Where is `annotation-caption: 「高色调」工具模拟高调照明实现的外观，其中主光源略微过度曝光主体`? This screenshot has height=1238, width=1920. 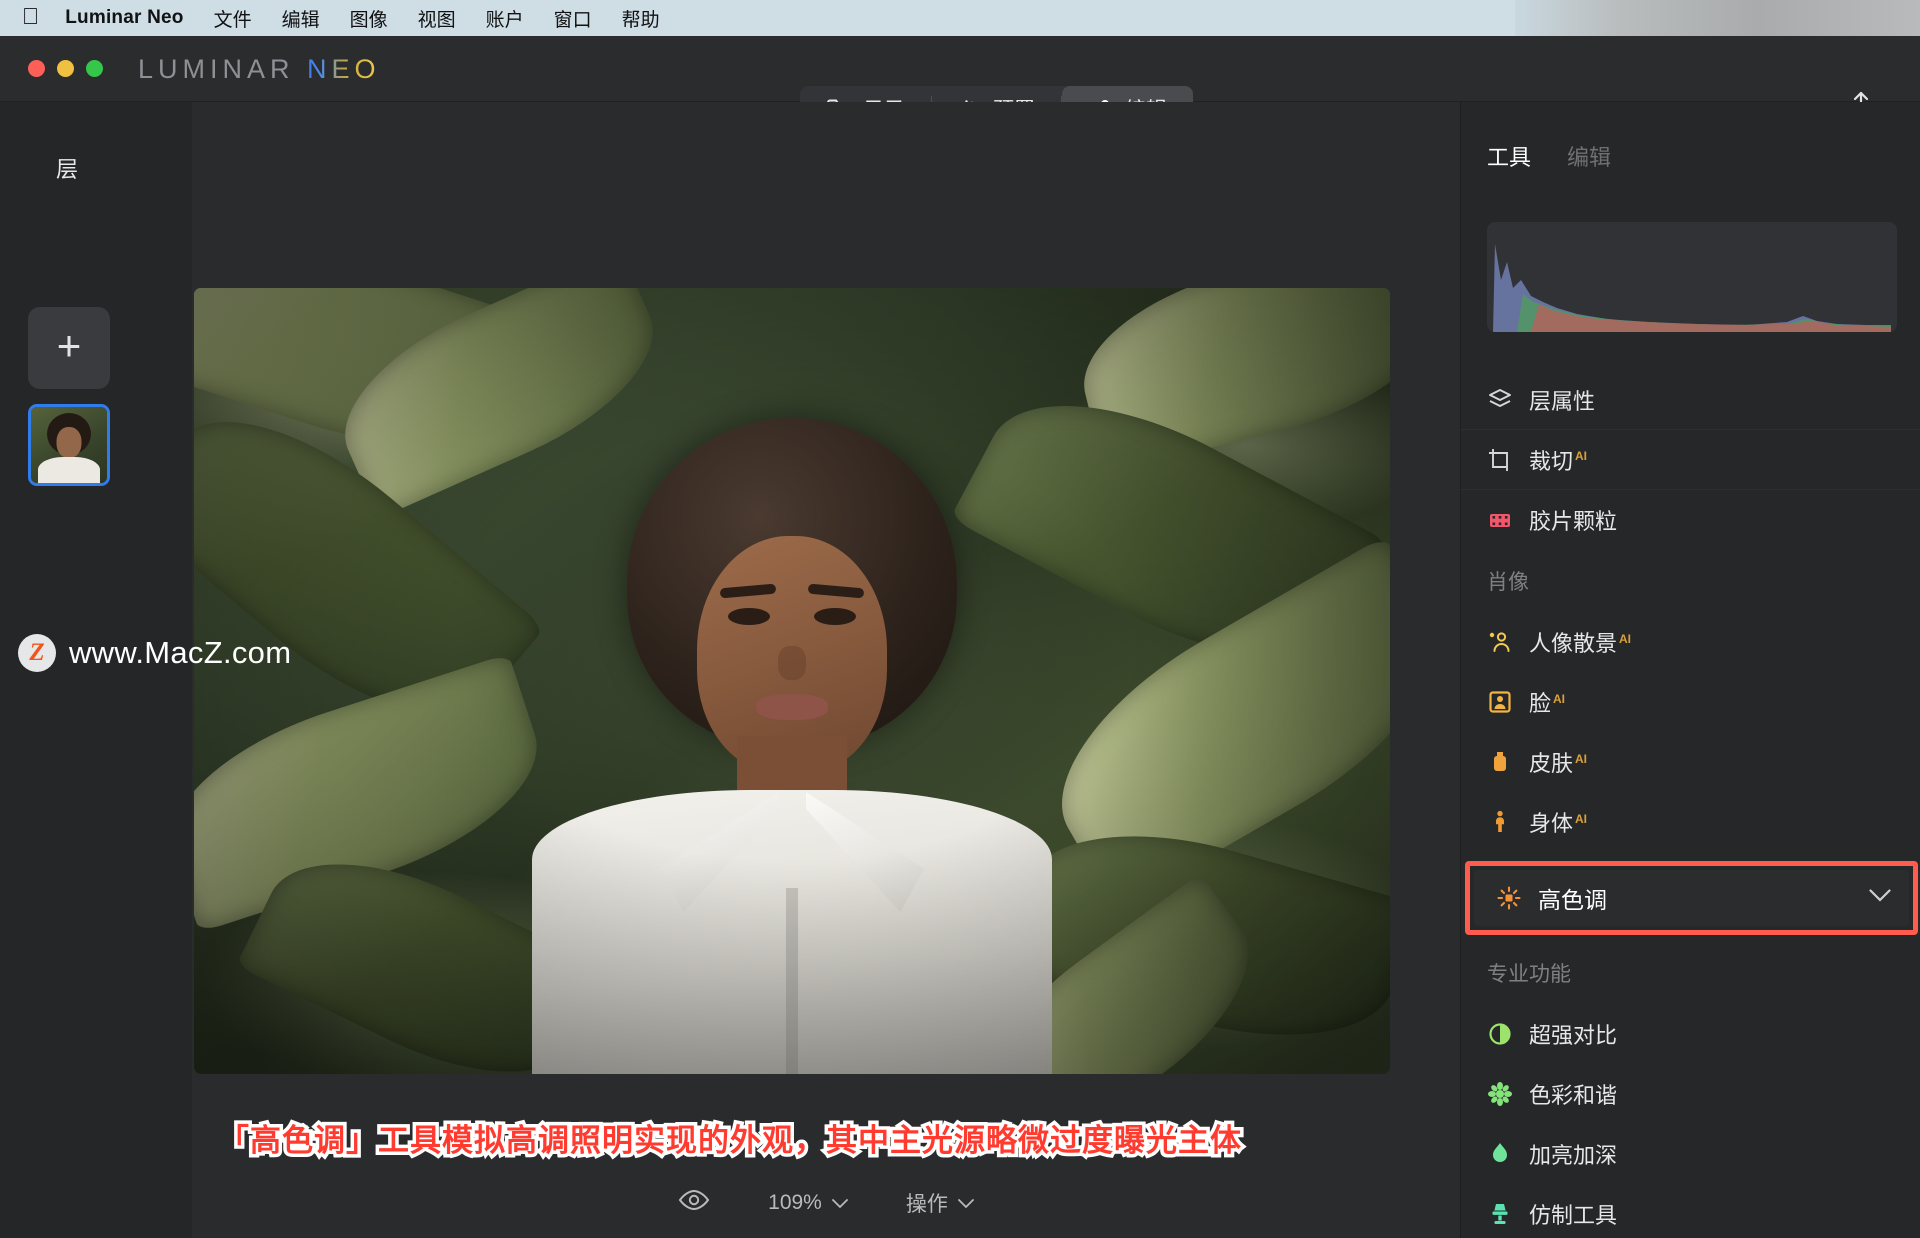
annotation-caption: 「高色调」工具模拟高调照明实现的外观，其中主光源略微过度曝光主体 is located at coordinates (730, 1141).